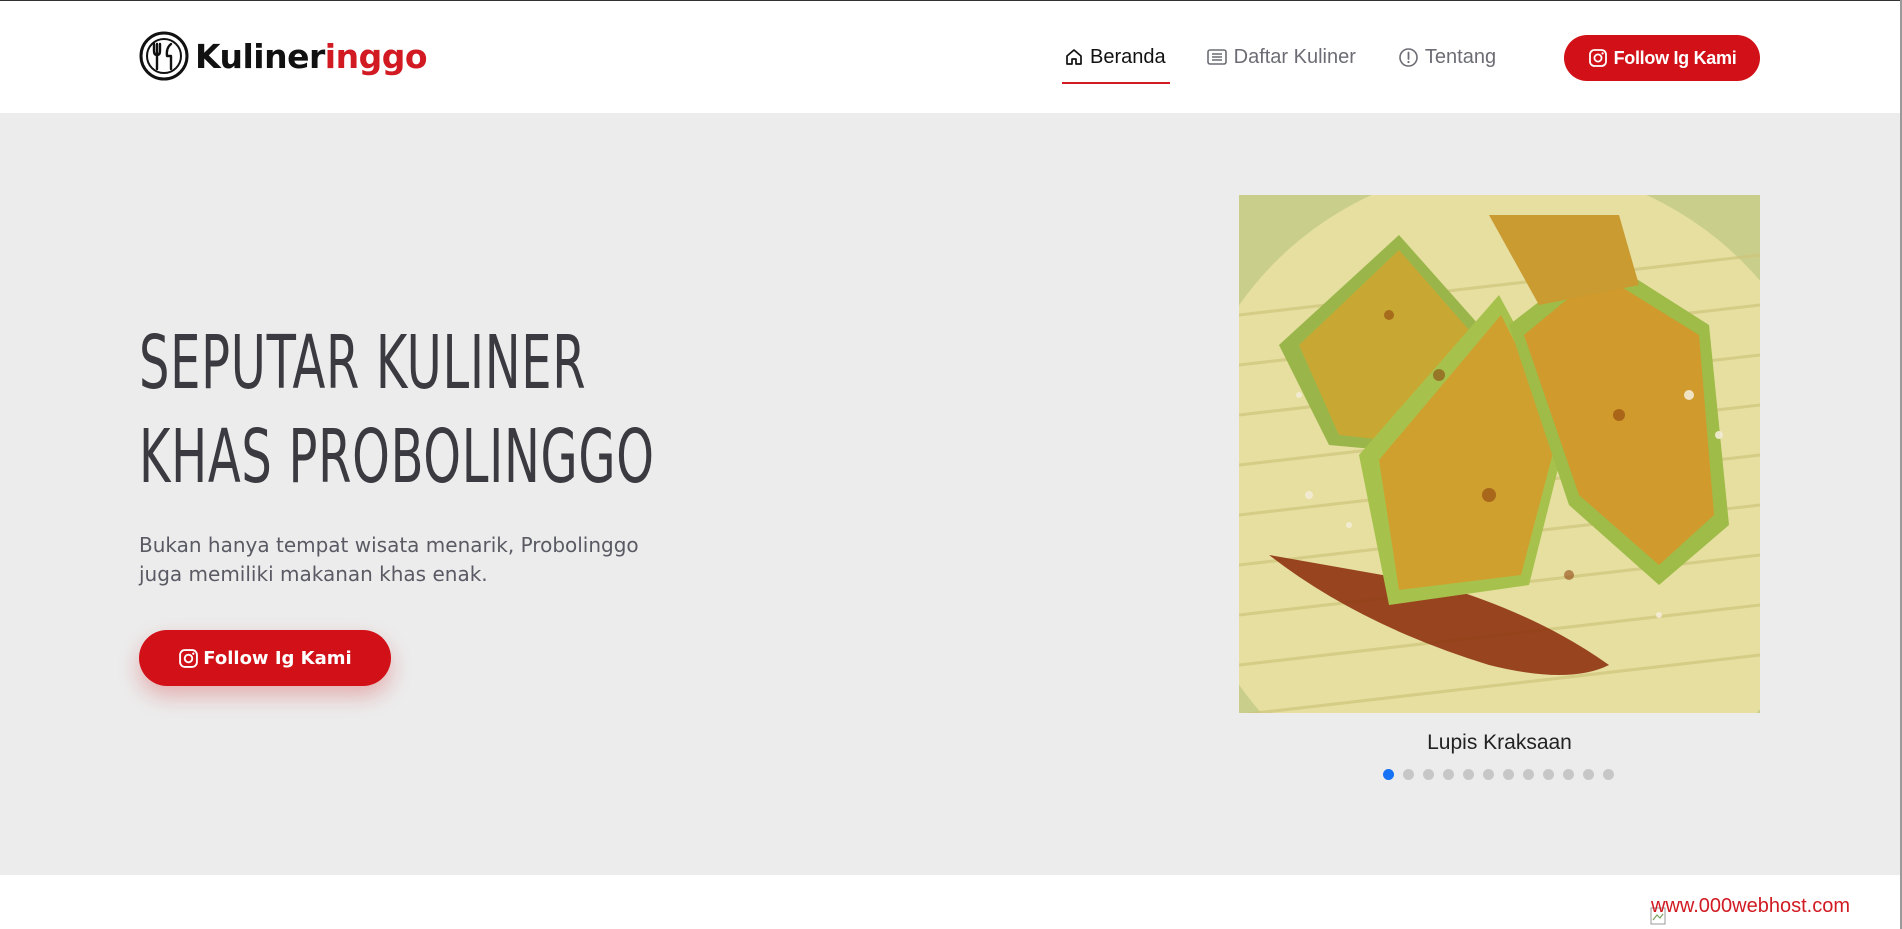 Image resolution: width=1902 pixels, height=929 pixels. I want to click on list-icon, so click(1216, 57).